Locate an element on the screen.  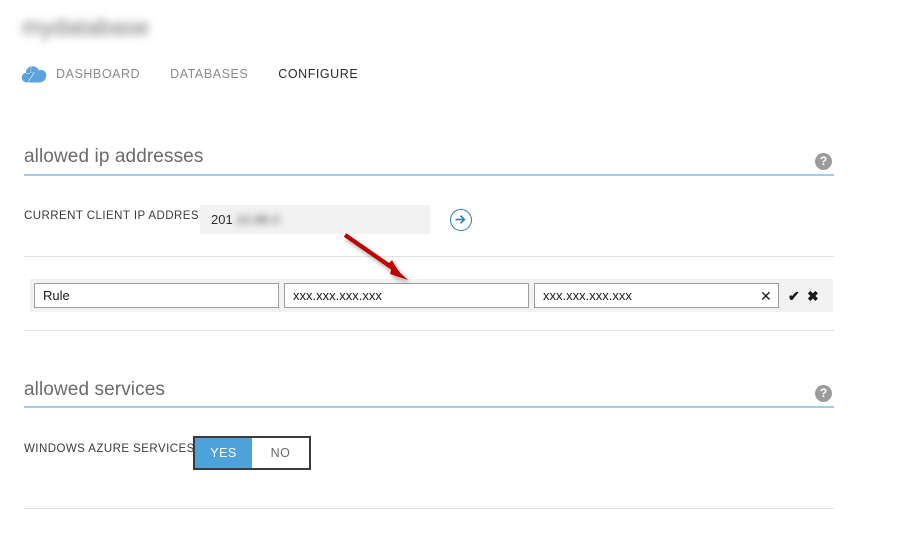
end-ip-input is located at coordinates (656, 295).